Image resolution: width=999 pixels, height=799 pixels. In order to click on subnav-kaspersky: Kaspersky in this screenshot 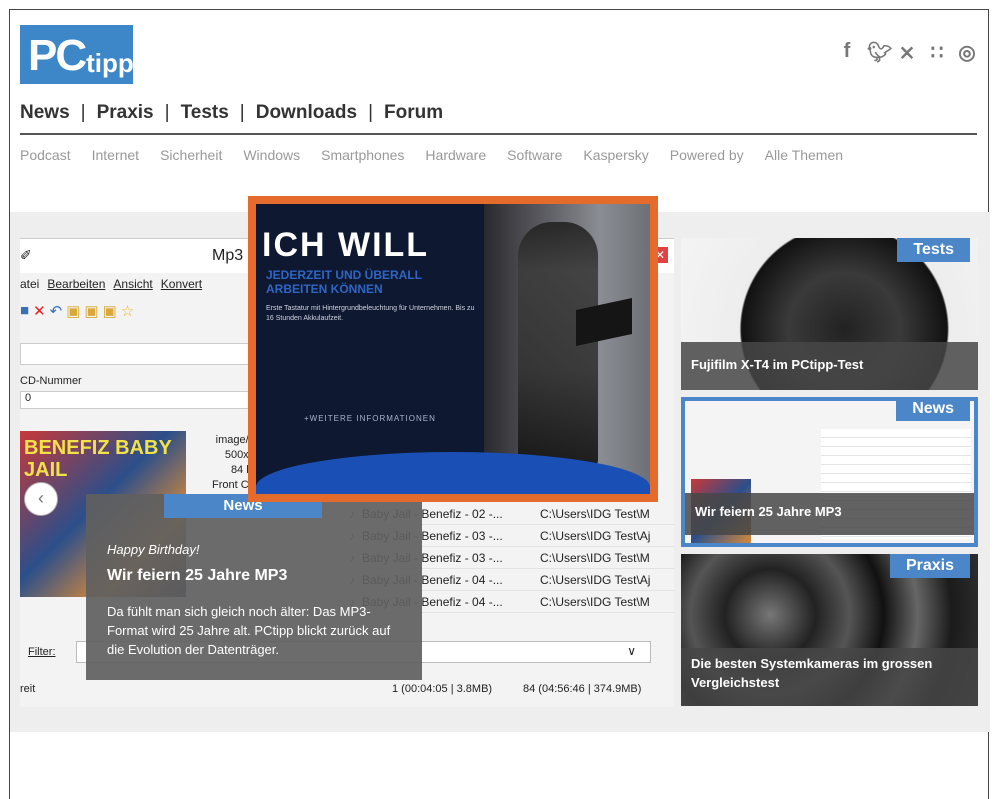, I will do `click(615, 155)`.